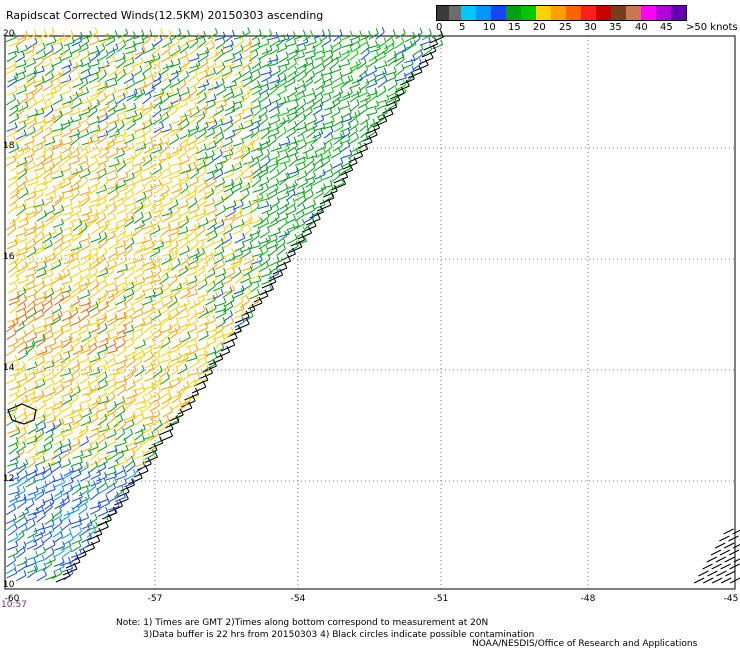  Describe the element at coordinates (716, 556) in the screenshot. I see `corner-wind-swath` at that location.